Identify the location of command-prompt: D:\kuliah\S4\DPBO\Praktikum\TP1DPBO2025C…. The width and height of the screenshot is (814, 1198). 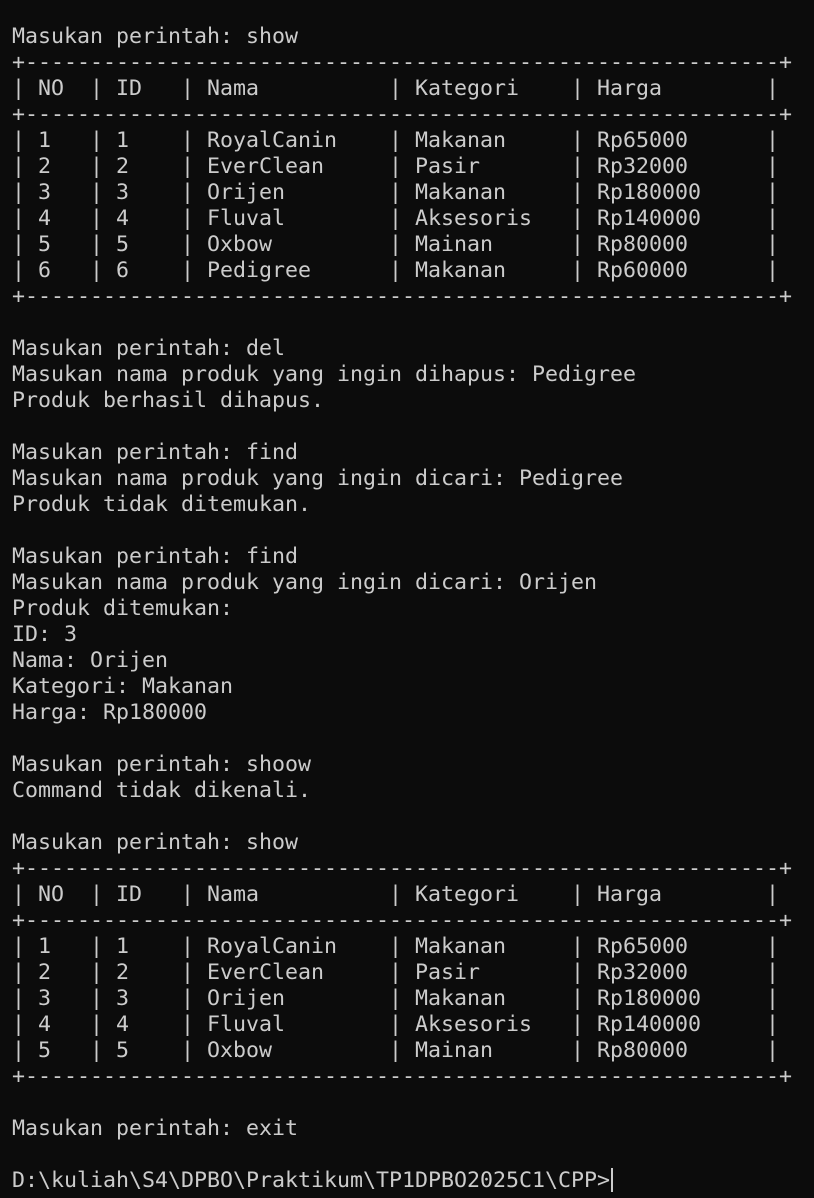
(311, 1180).